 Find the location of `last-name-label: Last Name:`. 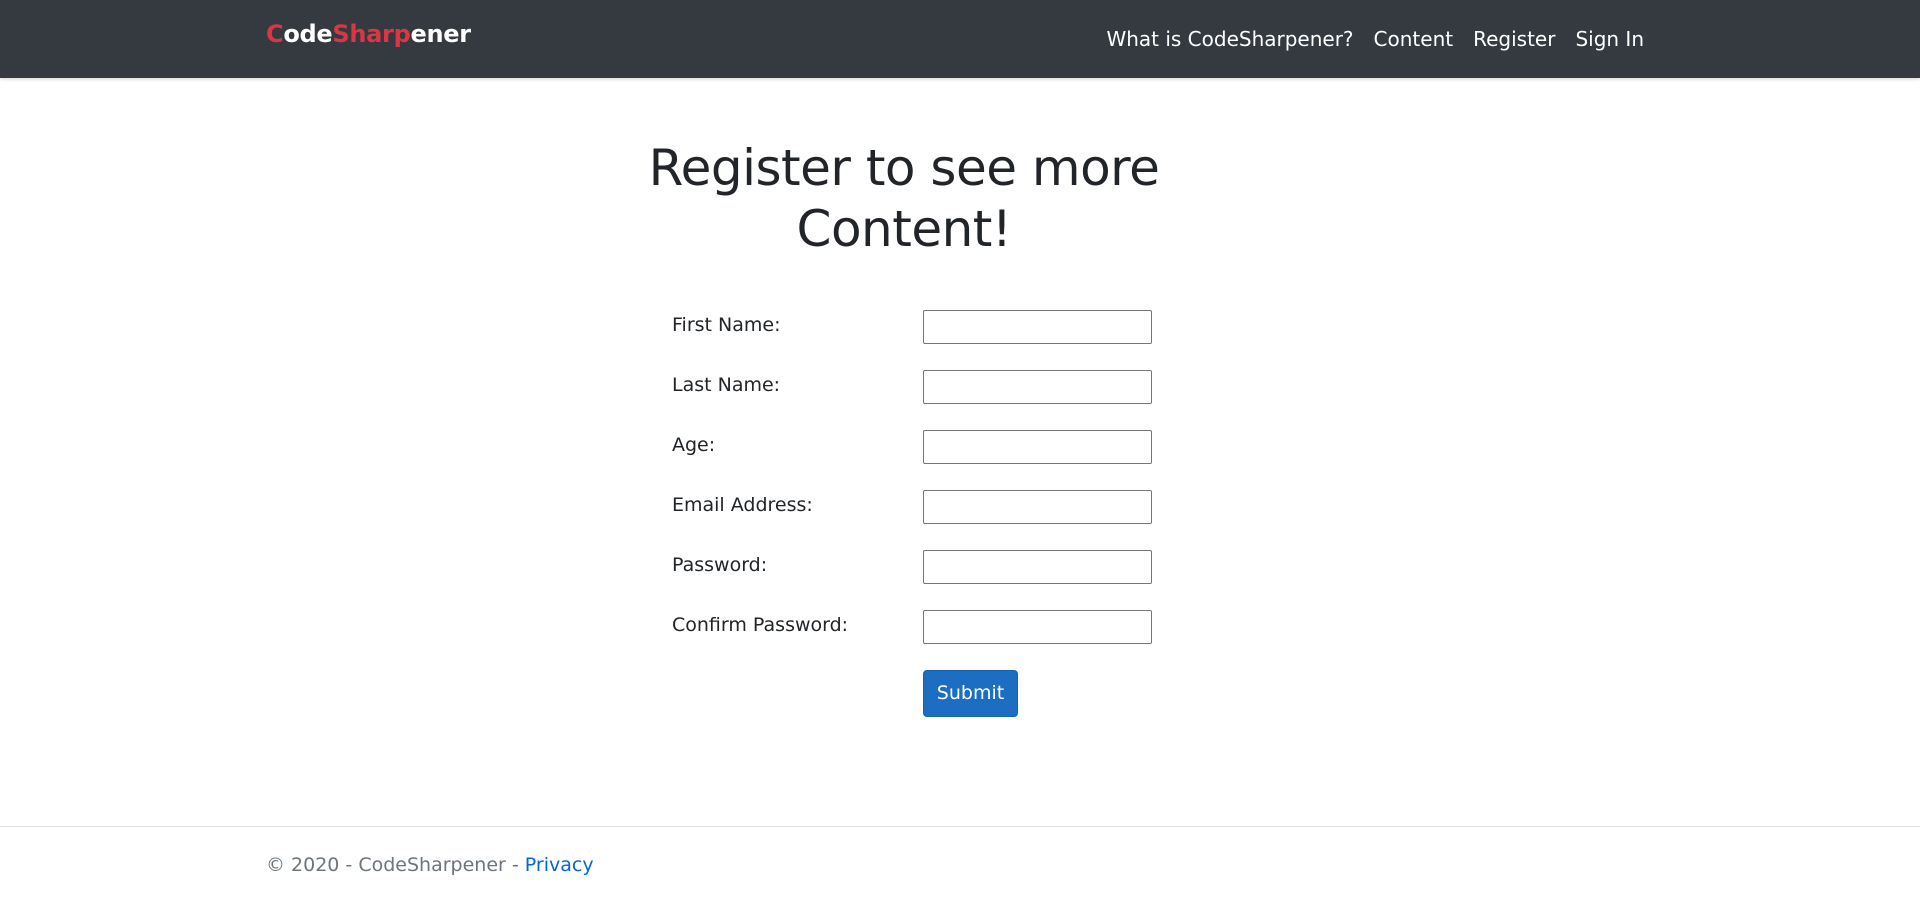

last-name-label: Last Name: is located at coordinates (726, 385).